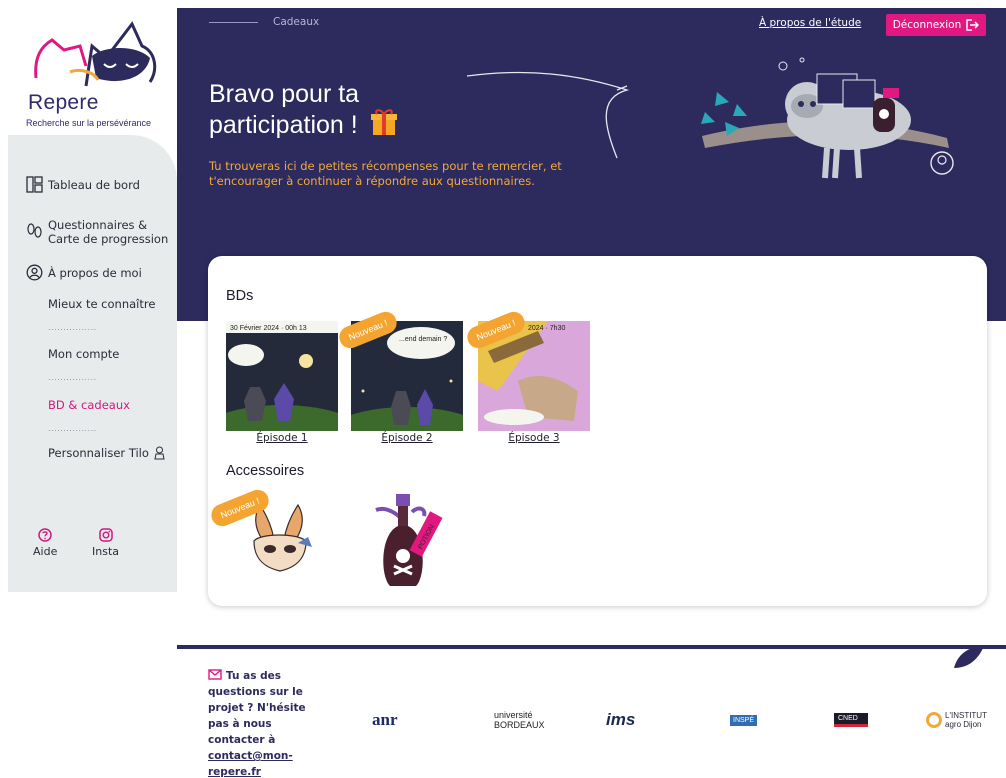 The width and height of the screenshot is (1006, 778). I want to click on episode-1-link: Épisode 1, so click(282, 438).